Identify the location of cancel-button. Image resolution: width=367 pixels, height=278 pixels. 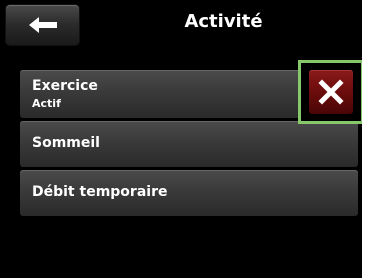
(331, 92).